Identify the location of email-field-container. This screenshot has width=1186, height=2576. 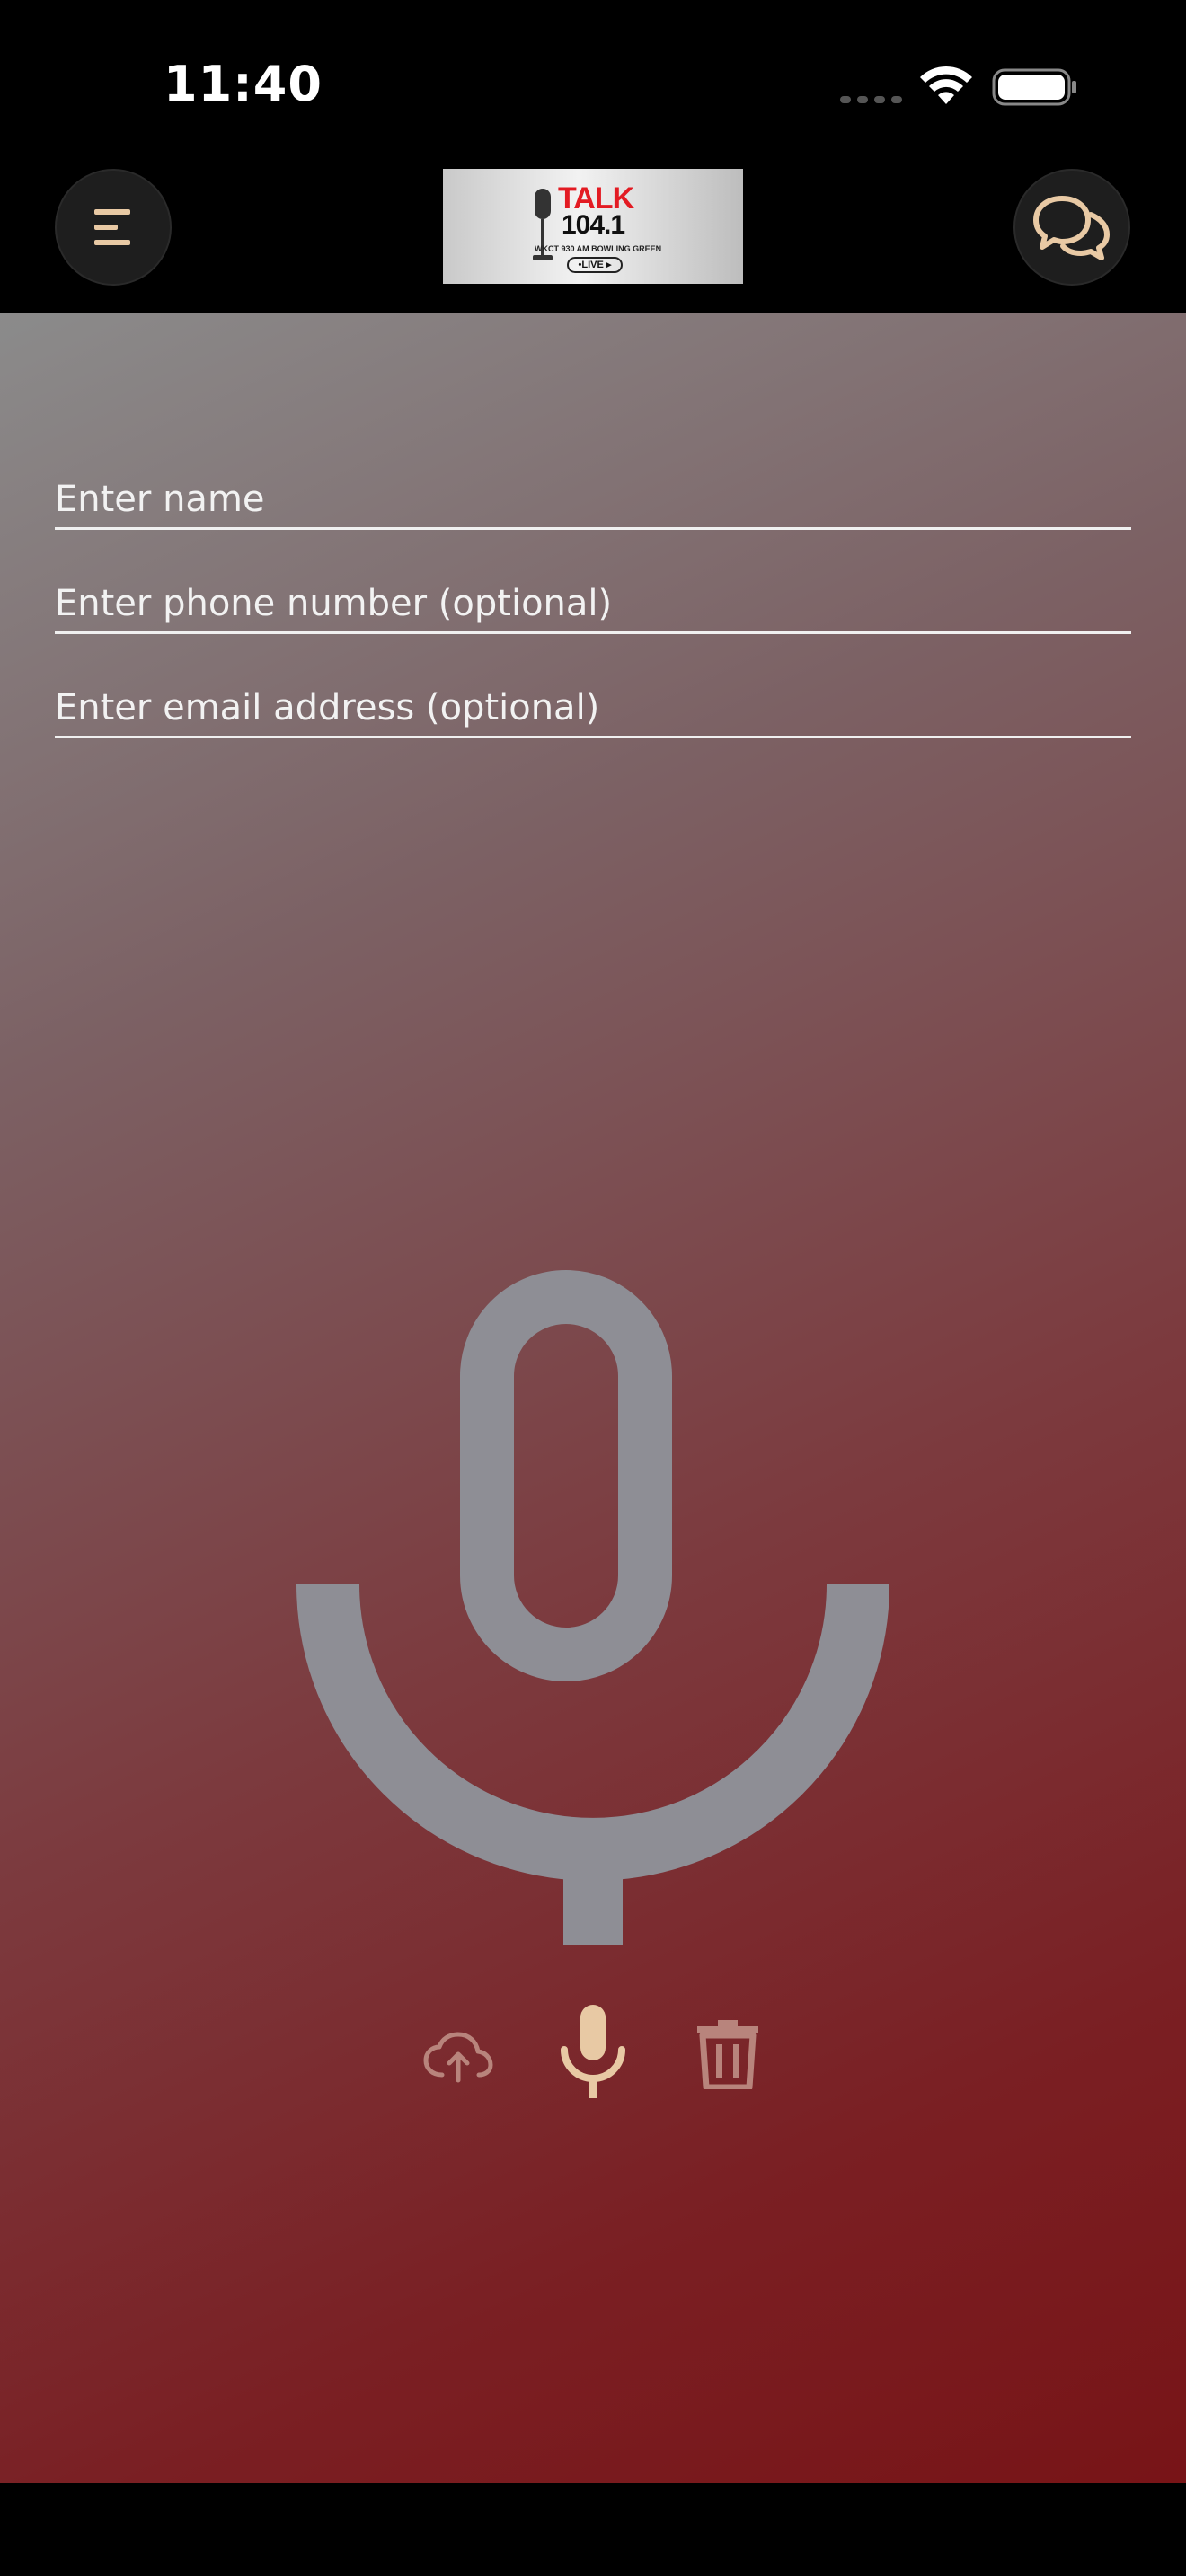
(593, 709).